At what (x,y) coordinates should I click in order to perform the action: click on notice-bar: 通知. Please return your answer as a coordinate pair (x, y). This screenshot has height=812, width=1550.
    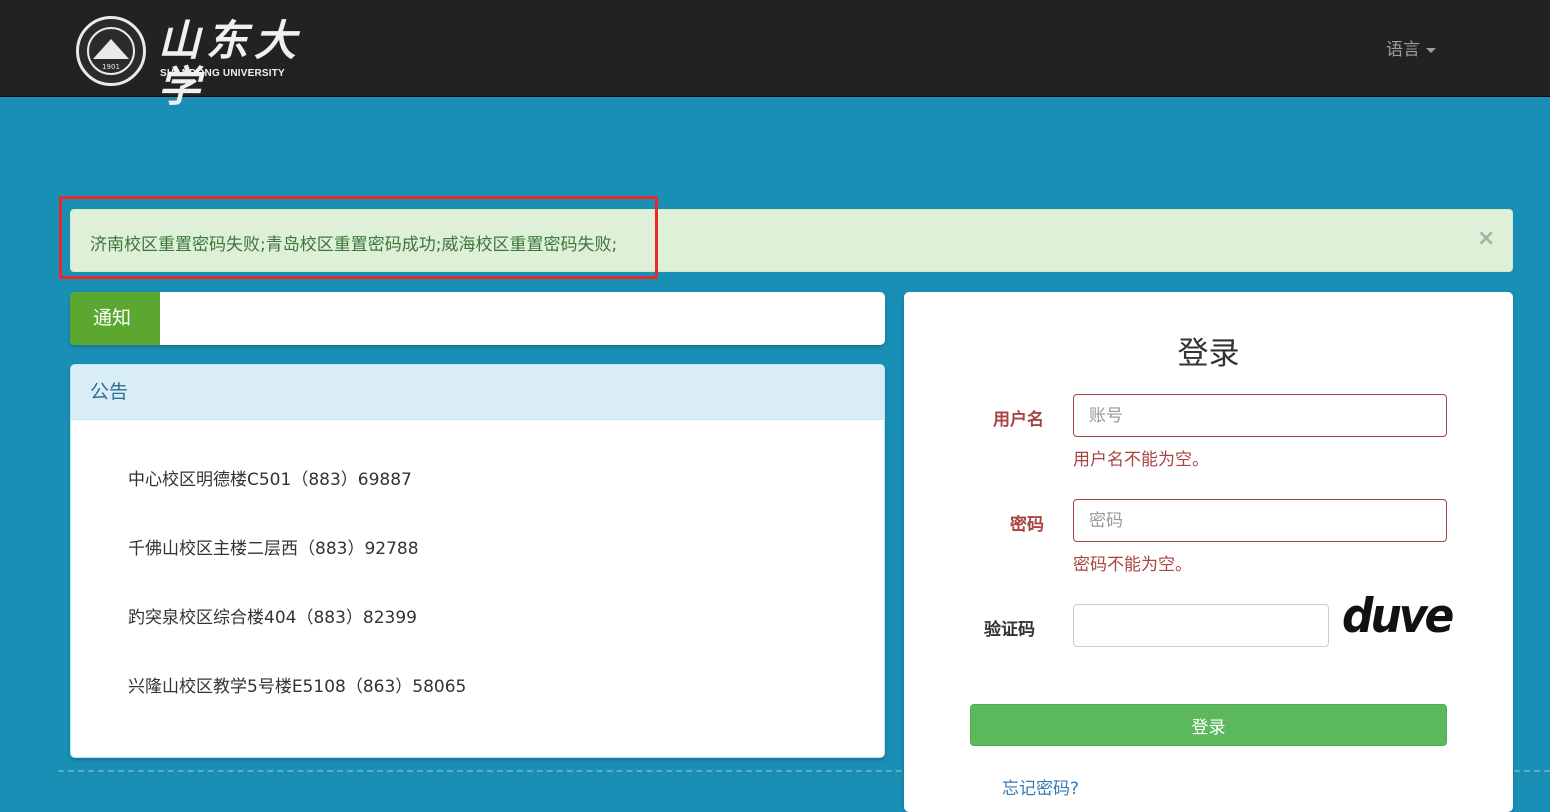
    Looking at the image, I should click on (477, 318).